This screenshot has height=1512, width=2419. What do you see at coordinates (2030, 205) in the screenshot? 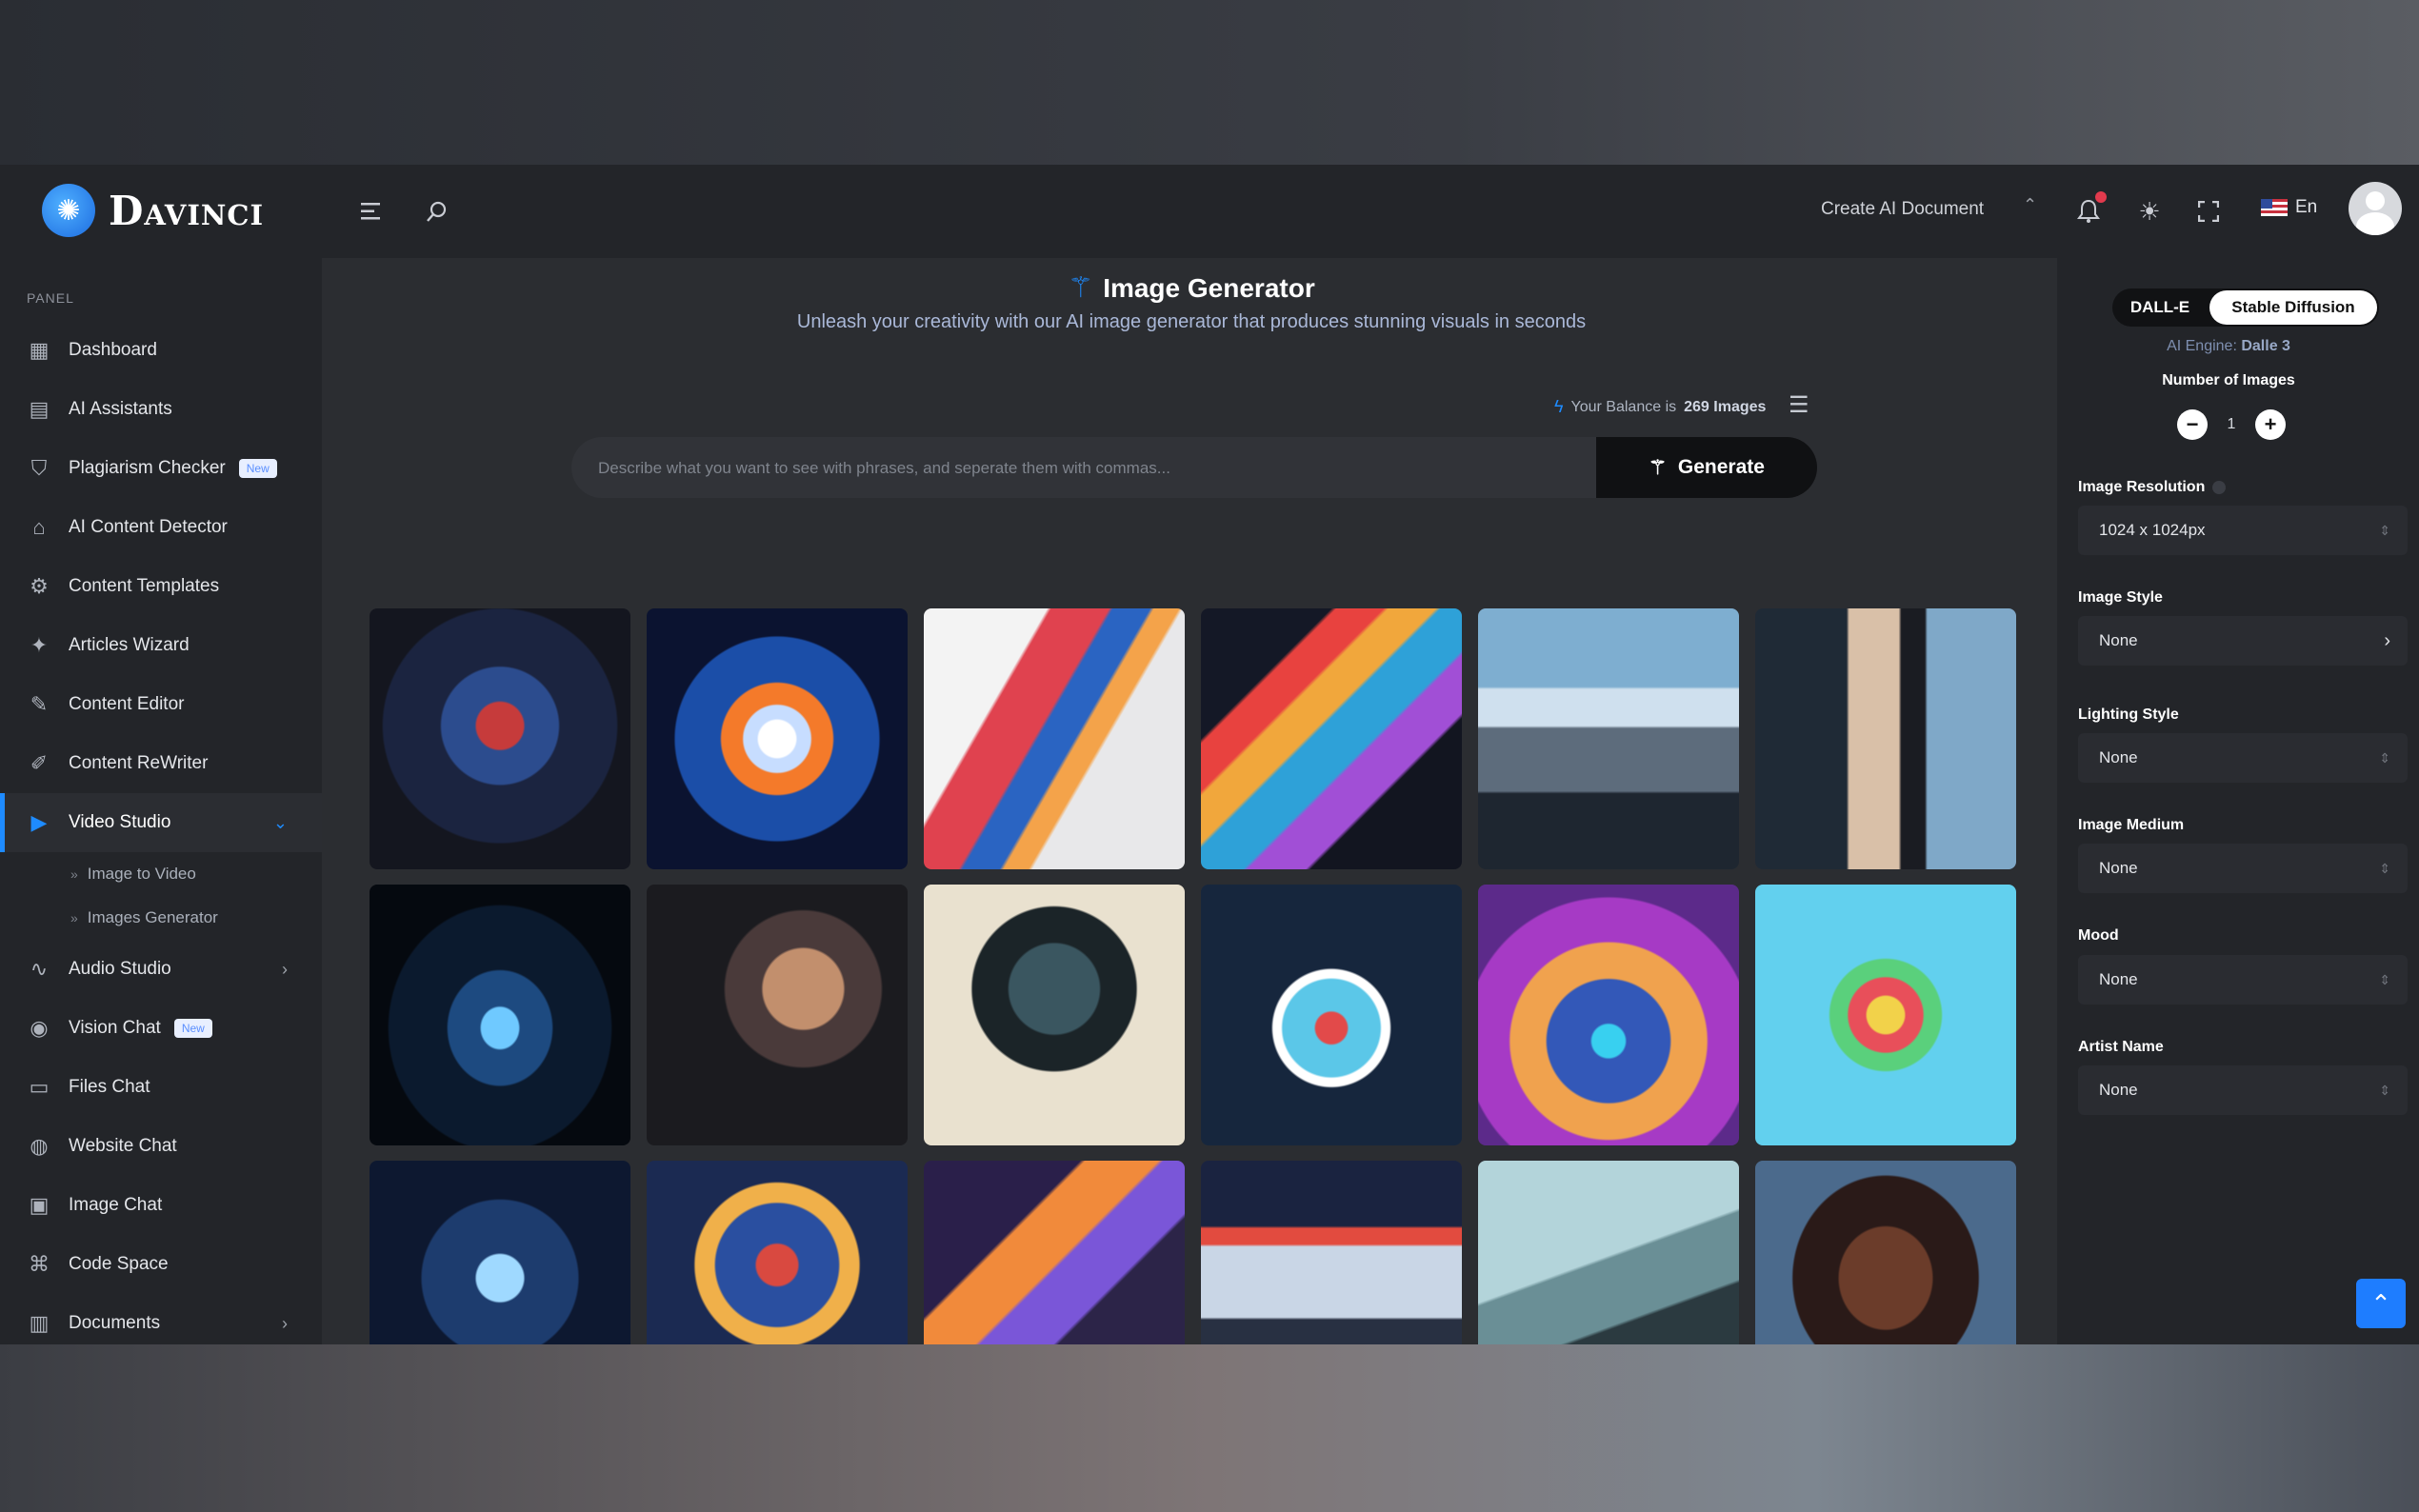
I see `chevron-up-icon: ⌃` at bounding box center [2030, 205].